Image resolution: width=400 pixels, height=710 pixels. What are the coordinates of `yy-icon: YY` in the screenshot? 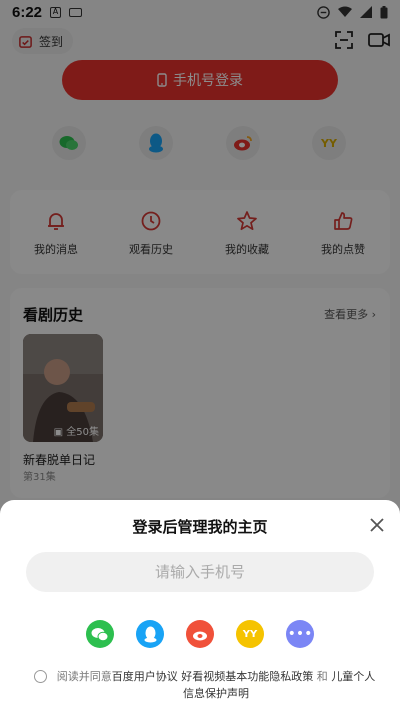 It's located at (250, 634).